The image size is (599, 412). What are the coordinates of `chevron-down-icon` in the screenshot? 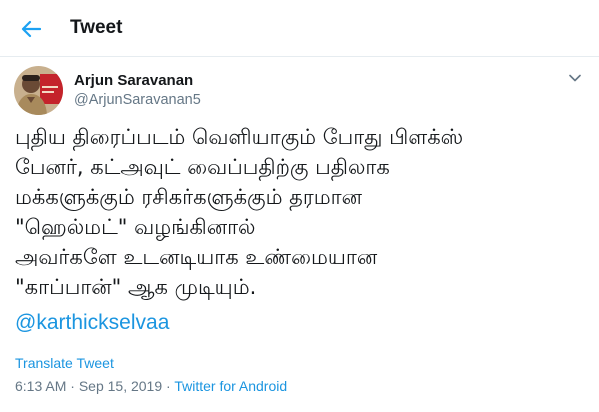 It's located at (575, 78).